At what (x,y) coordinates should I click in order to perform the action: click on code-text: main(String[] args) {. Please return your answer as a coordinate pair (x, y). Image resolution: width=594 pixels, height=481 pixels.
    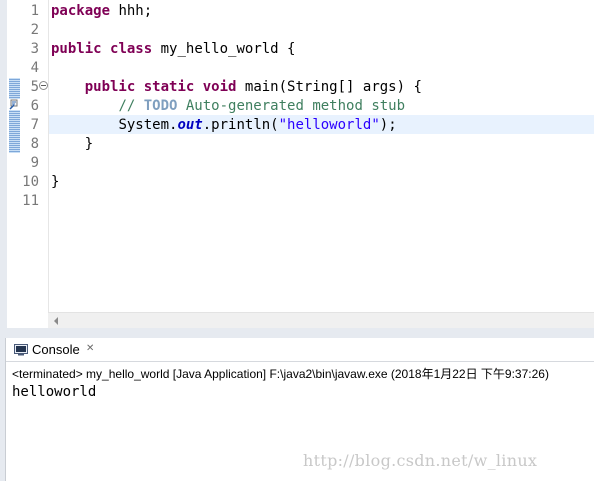
    Looking at the image, I should click on (329, 87).